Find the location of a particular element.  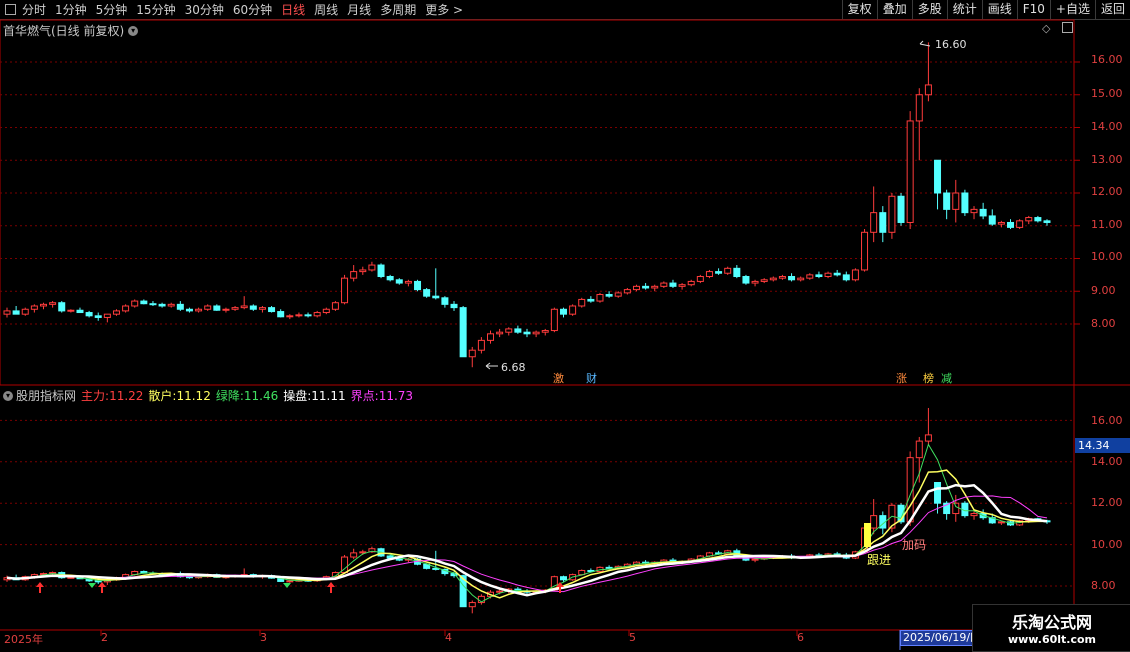

event-tag-ji: 激 is located at coordinates (558, 378).